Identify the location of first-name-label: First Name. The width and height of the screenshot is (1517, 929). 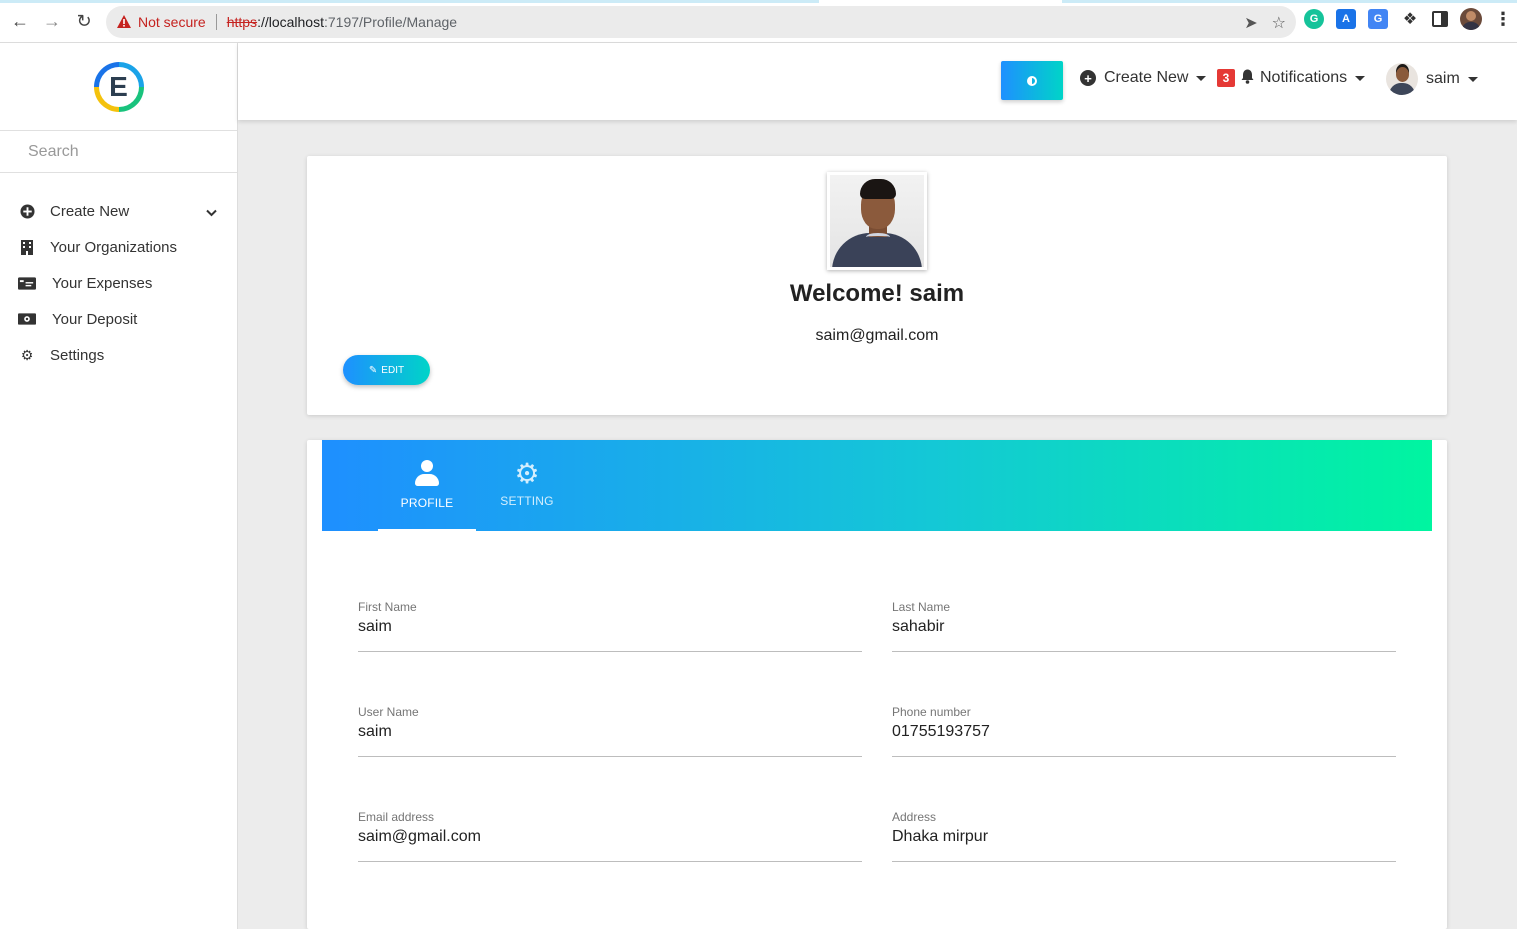
(387, 607).